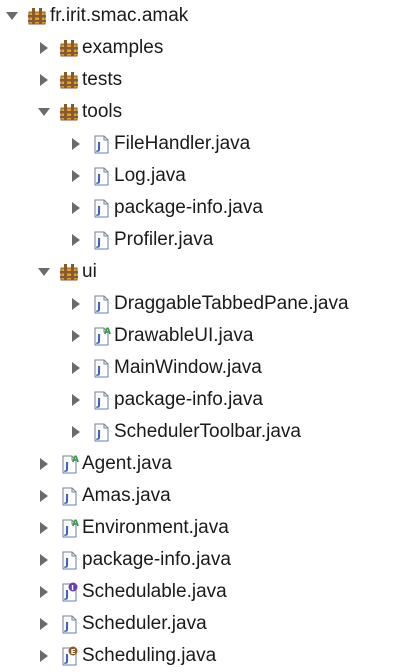 The image size is (394, 672). I want to click on tree-row: J FileHandler.java, so click(197, 144).